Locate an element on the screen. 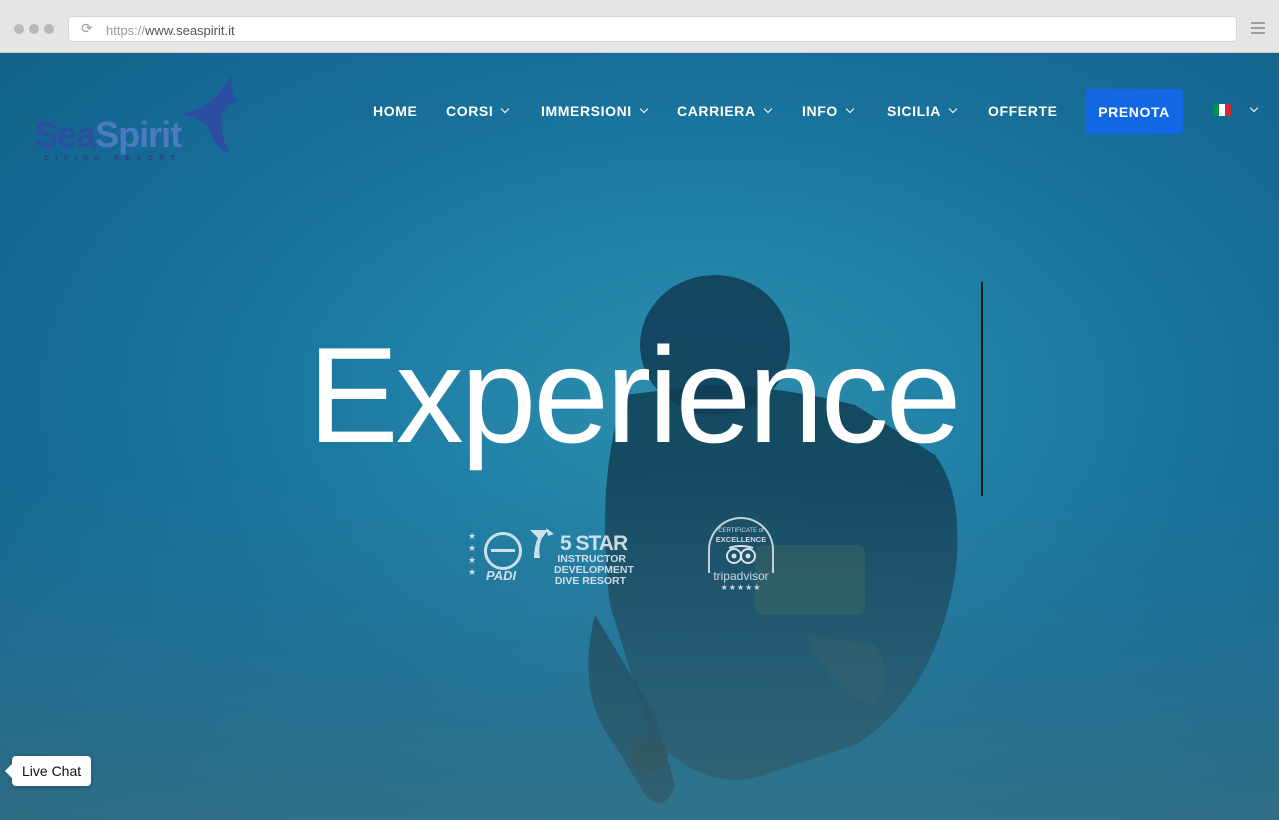 The image size is (1279, 820). nav-item-info: INFO is located at coordinates (828, 111).